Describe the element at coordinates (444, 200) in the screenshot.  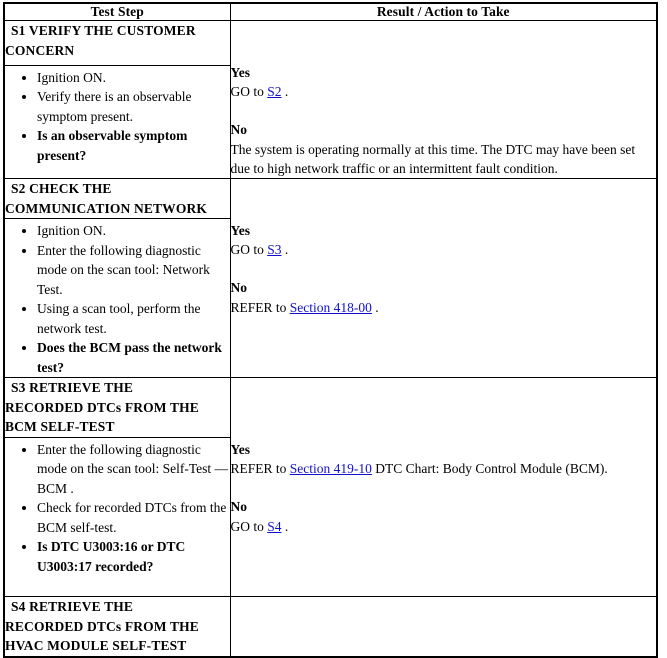
I see `result-cell-s2-top-pad` at that location.